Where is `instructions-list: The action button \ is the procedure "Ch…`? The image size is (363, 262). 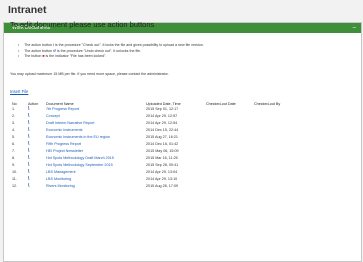 instructions-list: The action button \ is the procedure "Ch… is located at coordinates (111, 51).